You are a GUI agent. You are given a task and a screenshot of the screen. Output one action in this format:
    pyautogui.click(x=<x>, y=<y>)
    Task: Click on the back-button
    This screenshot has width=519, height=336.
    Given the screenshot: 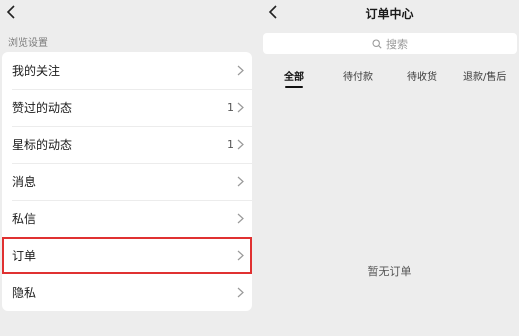 What is the action you would take?
    pyautogui.click(x=11, y=12)
    